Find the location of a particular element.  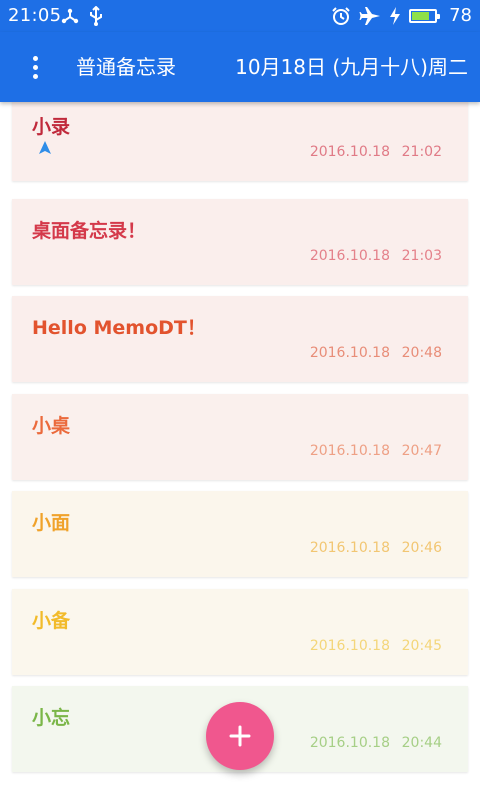

memo-card: 小桌 2016.10.18 20:47 is located at coordinates (240, 437).